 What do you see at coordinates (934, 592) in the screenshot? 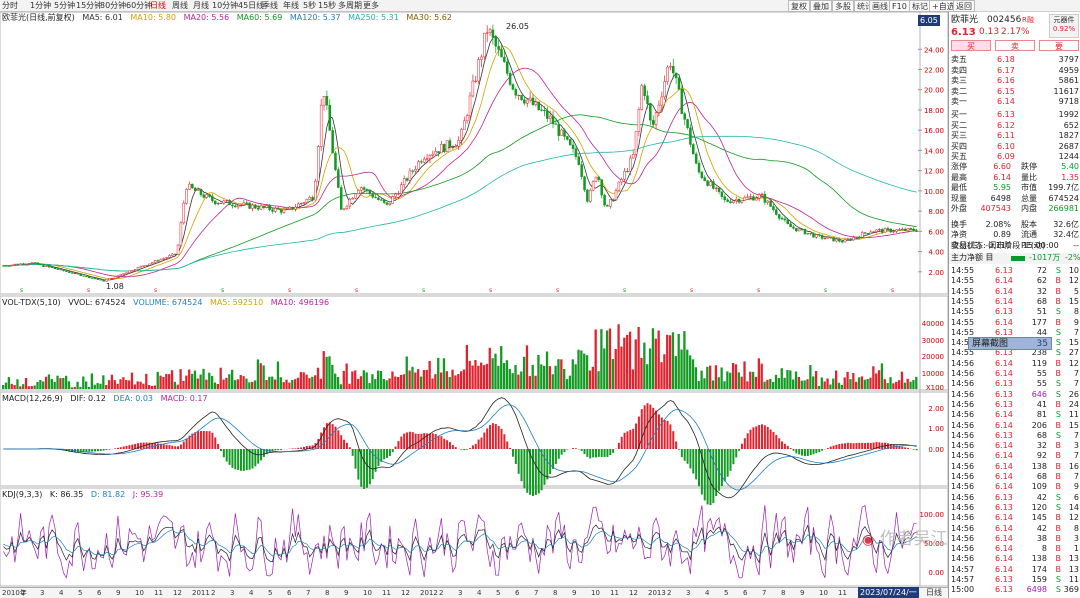
I see `axis-mode-label: 日线` at bounding box center [934, 592].